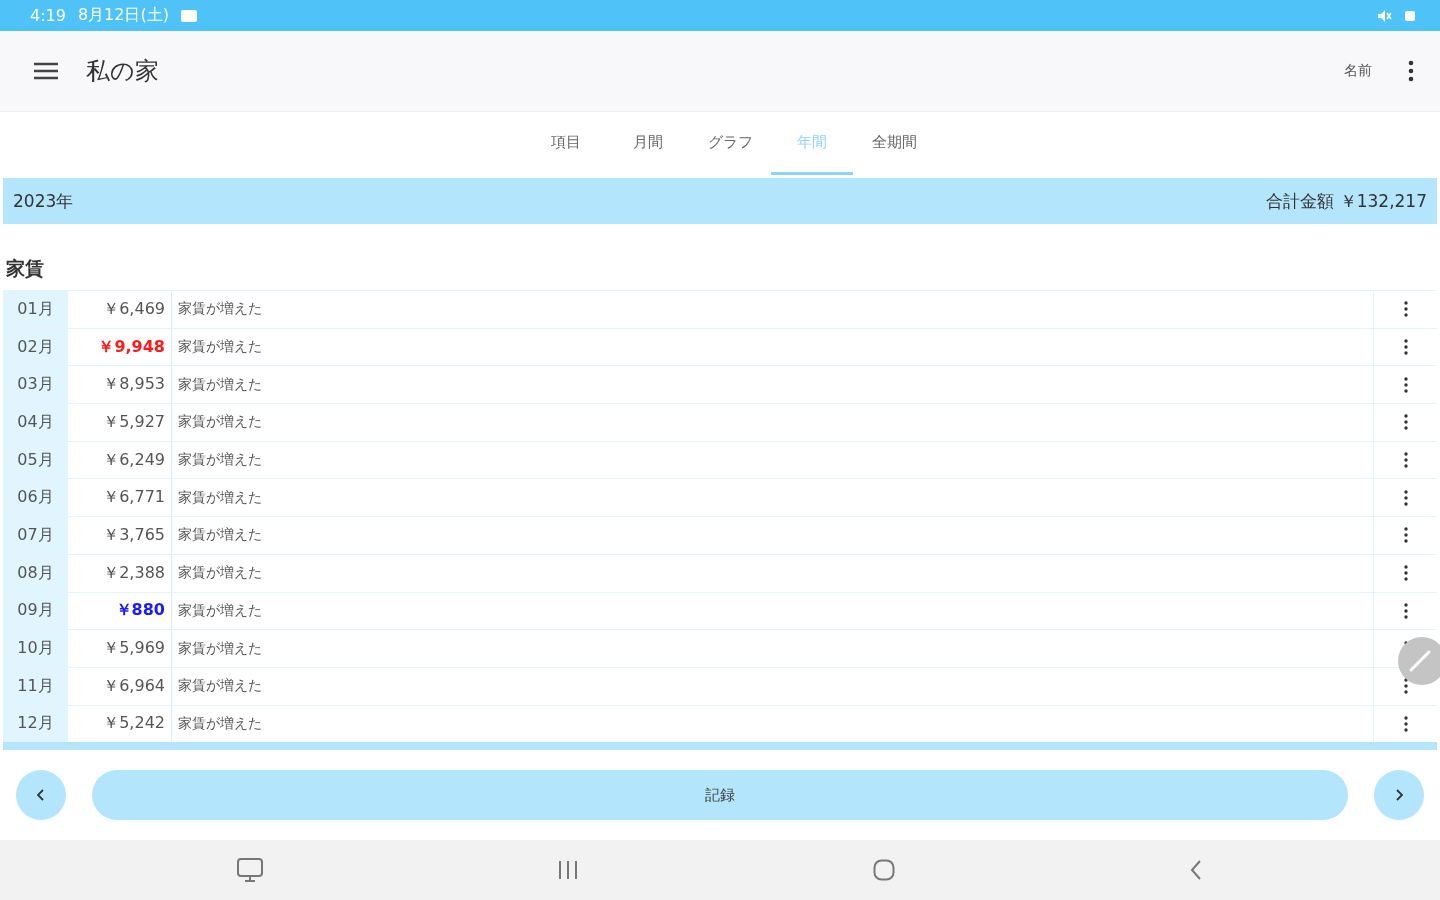  What do you see at coordinates (35, 535) in the screenshot?
I see `month-cell: 07月` at bounding box center [35, 535].